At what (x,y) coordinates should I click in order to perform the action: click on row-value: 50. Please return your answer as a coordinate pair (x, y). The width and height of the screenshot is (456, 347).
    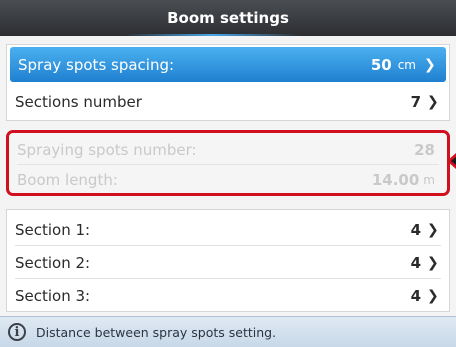
    Looking at the image, I should click on (381, 64).